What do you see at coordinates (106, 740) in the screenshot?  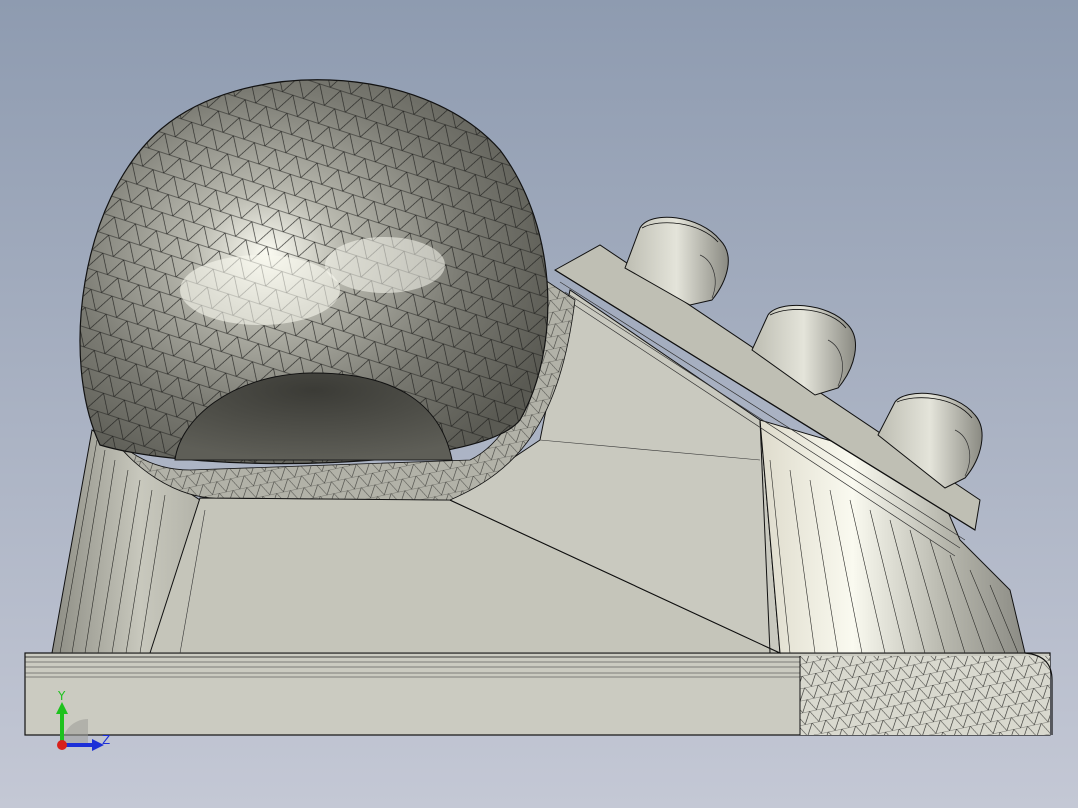 I see `z-axis-label: Z` at bounding box center [106, 740].